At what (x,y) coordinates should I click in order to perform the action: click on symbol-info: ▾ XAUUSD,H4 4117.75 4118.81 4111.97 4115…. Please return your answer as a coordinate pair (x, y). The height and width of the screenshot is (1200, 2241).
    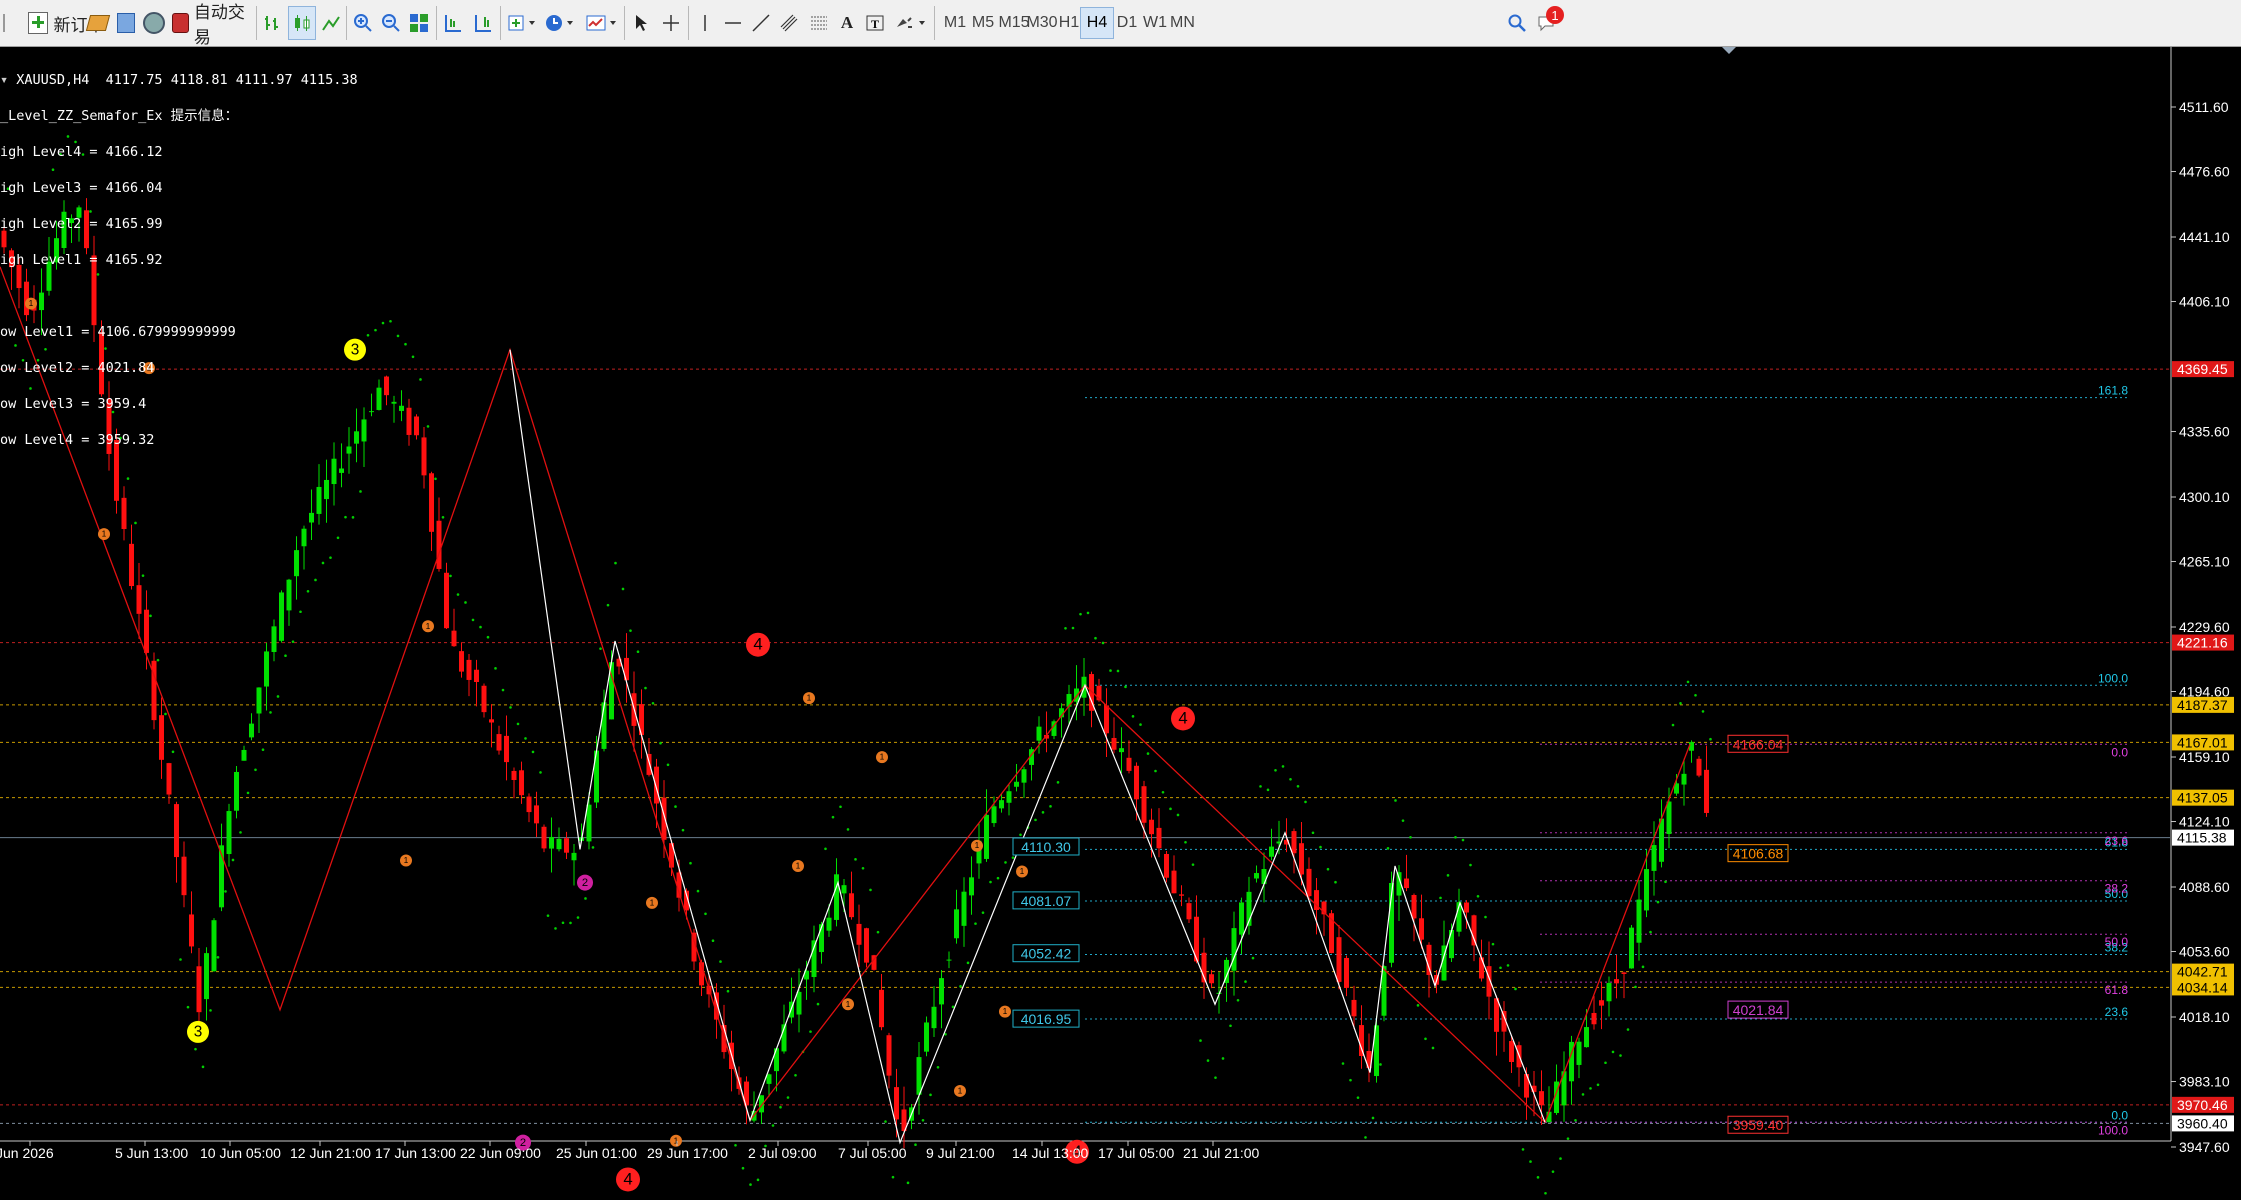
    Looking at the image, I should click on (179, 80).